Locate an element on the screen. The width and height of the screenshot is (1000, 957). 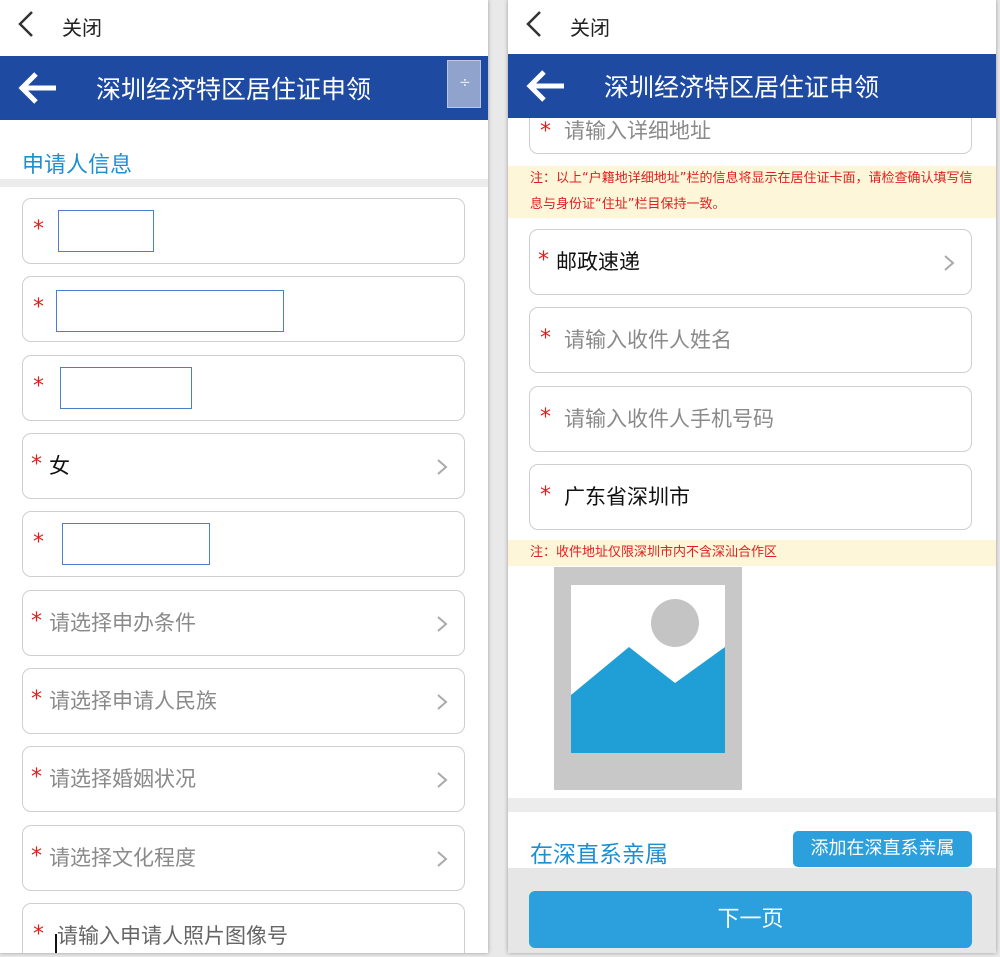
apply-condition-select: * 请选择申办条件 is located at coordinates (243, 623).